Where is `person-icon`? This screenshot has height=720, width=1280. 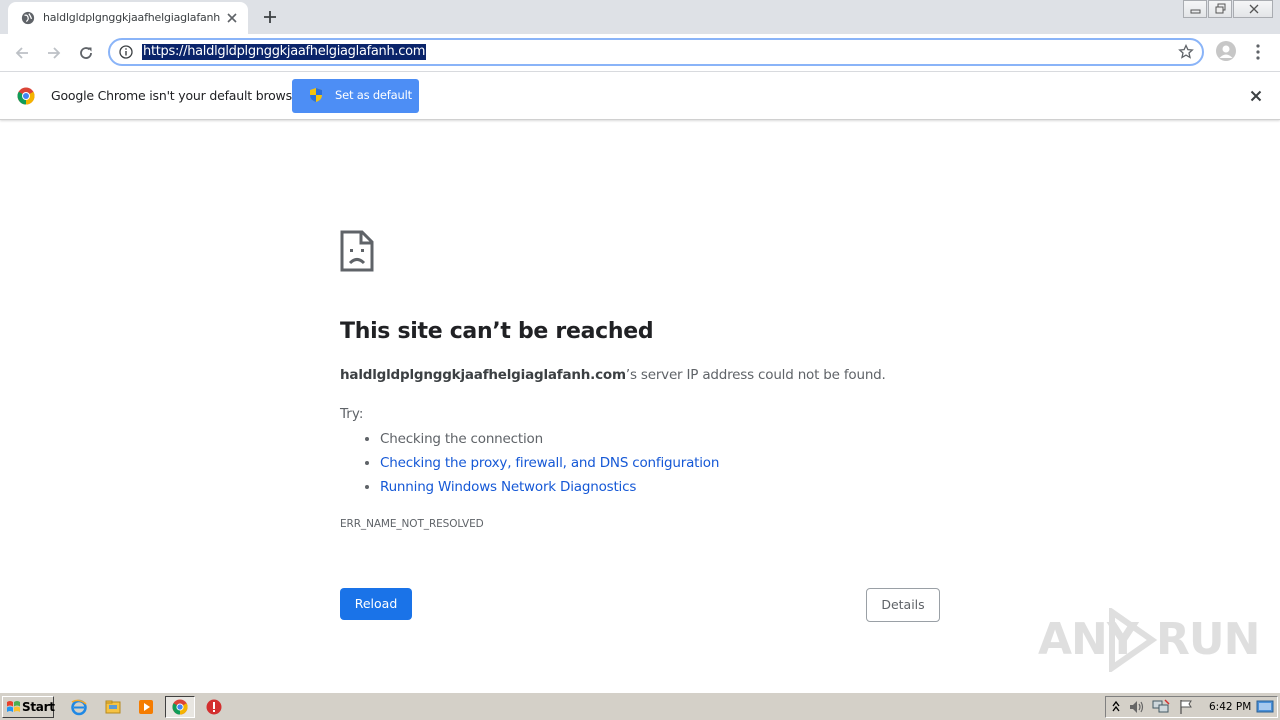
person-icon is located at coordinates (1226, 51).